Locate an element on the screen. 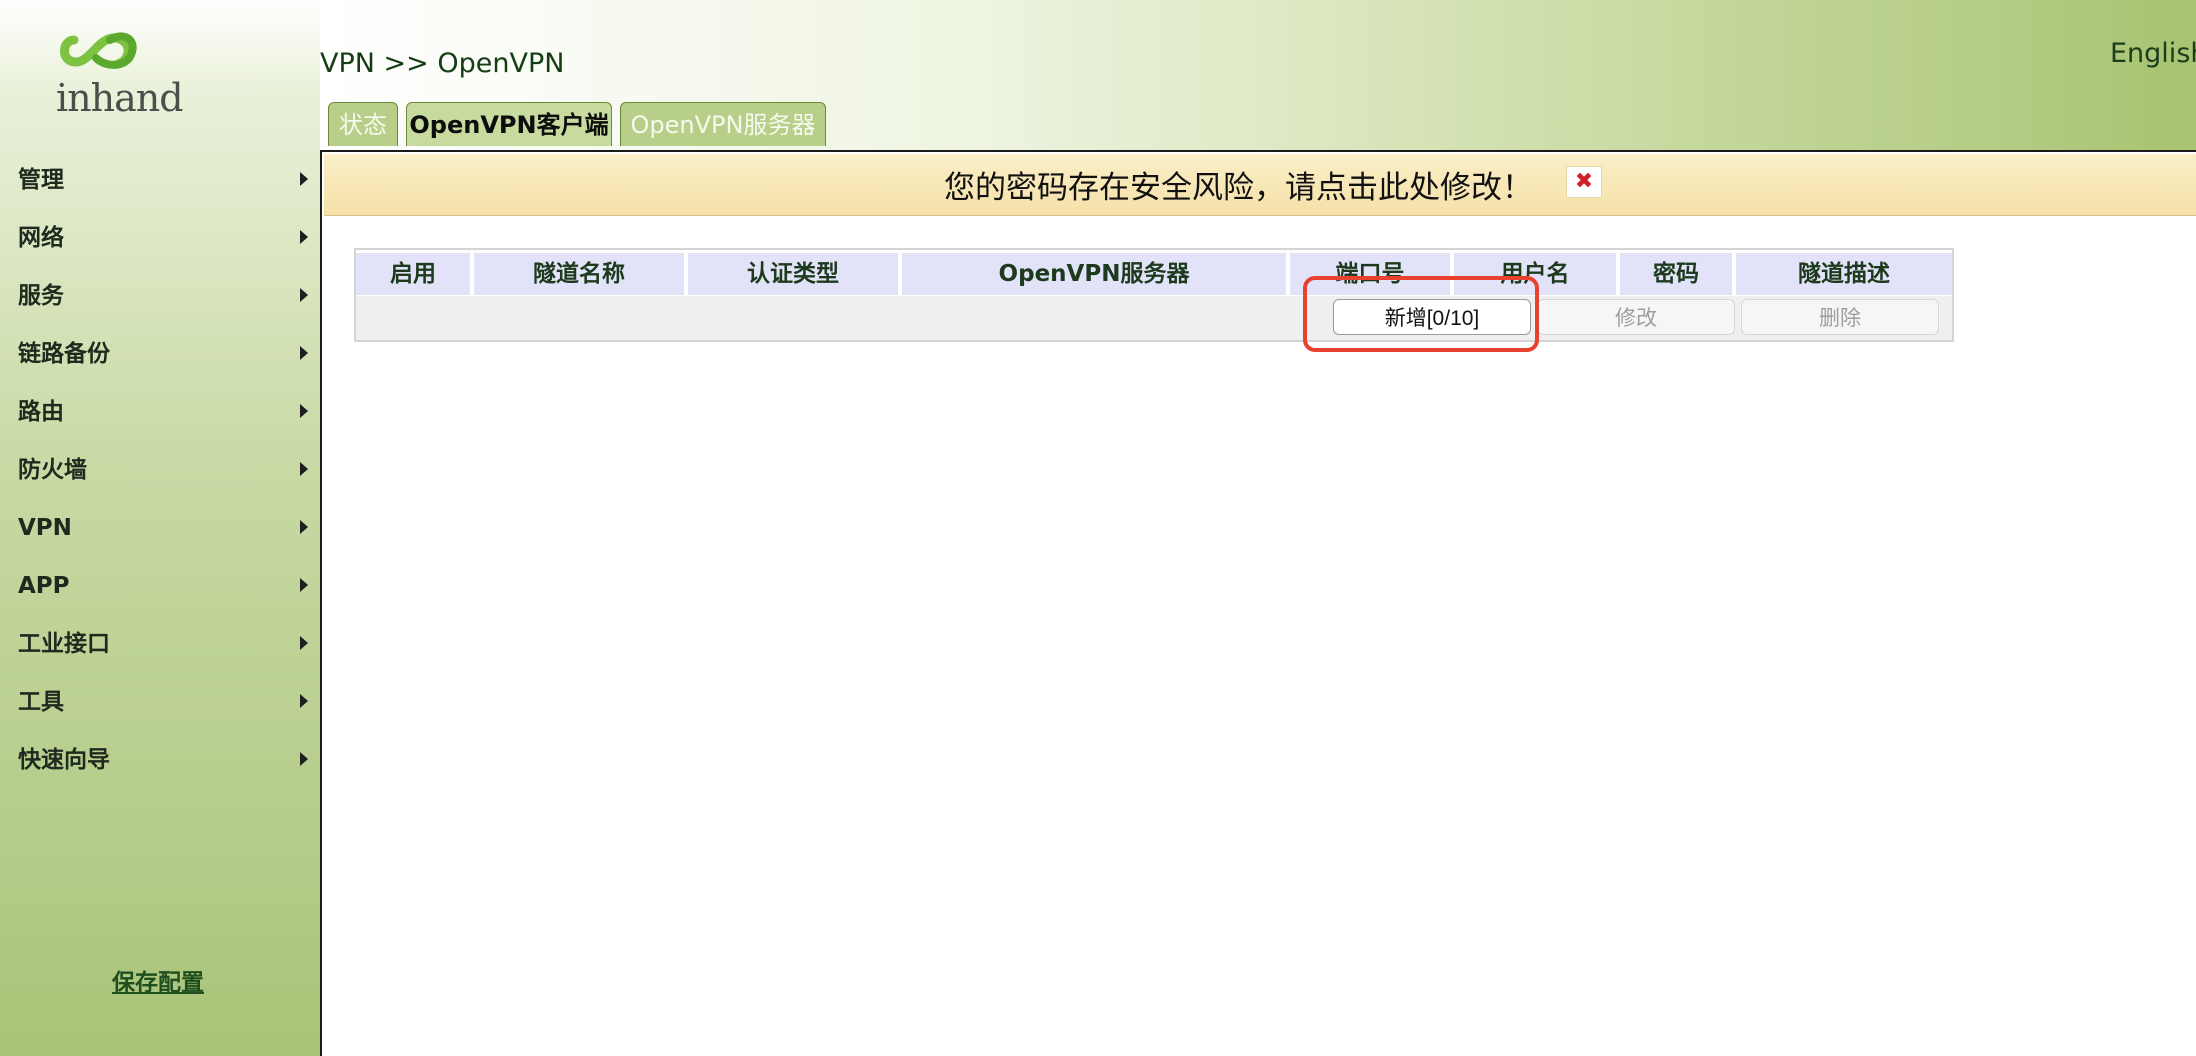  sidebar-item-label: 防火墙 is located at coordinates (52, 470).